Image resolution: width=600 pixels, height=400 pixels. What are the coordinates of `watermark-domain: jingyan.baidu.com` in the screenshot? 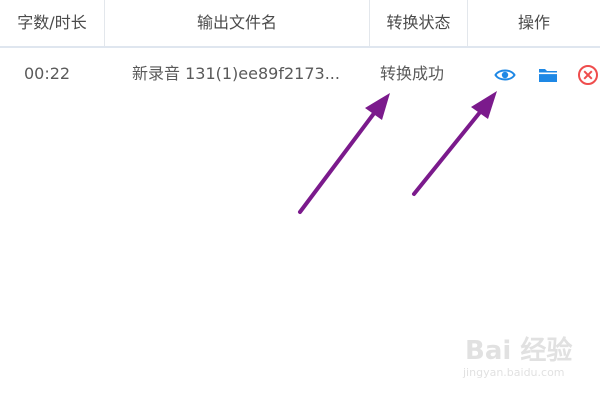 It's located at (514, 372).